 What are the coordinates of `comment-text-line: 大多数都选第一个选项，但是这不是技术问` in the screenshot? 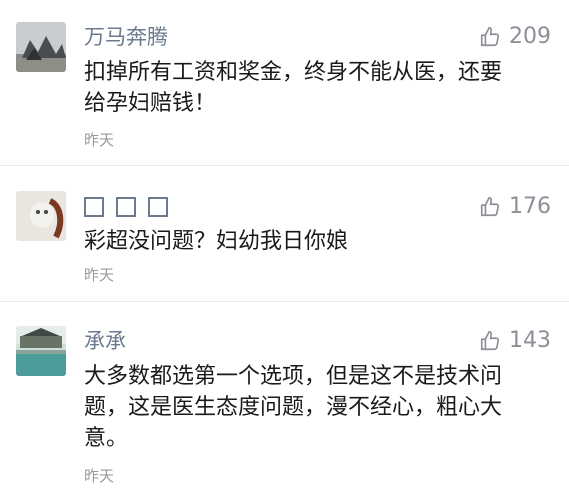 It's located at (293, 376).